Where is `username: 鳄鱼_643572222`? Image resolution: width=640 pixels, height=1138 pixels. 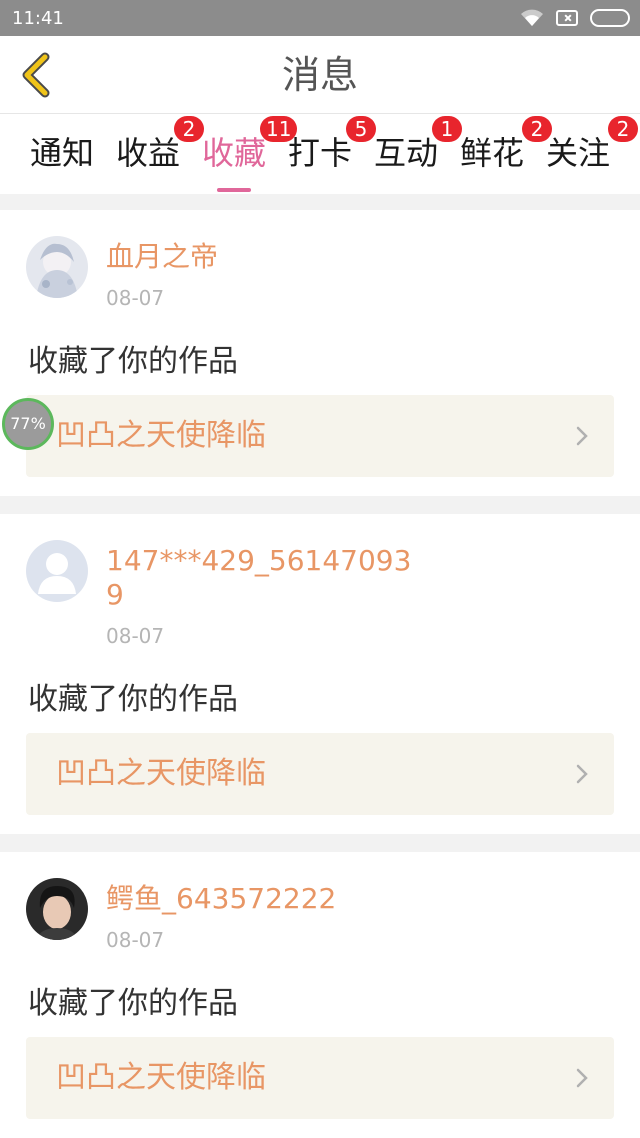
username: 鳄鱼_643572222 is located at coordinates (261, 899).